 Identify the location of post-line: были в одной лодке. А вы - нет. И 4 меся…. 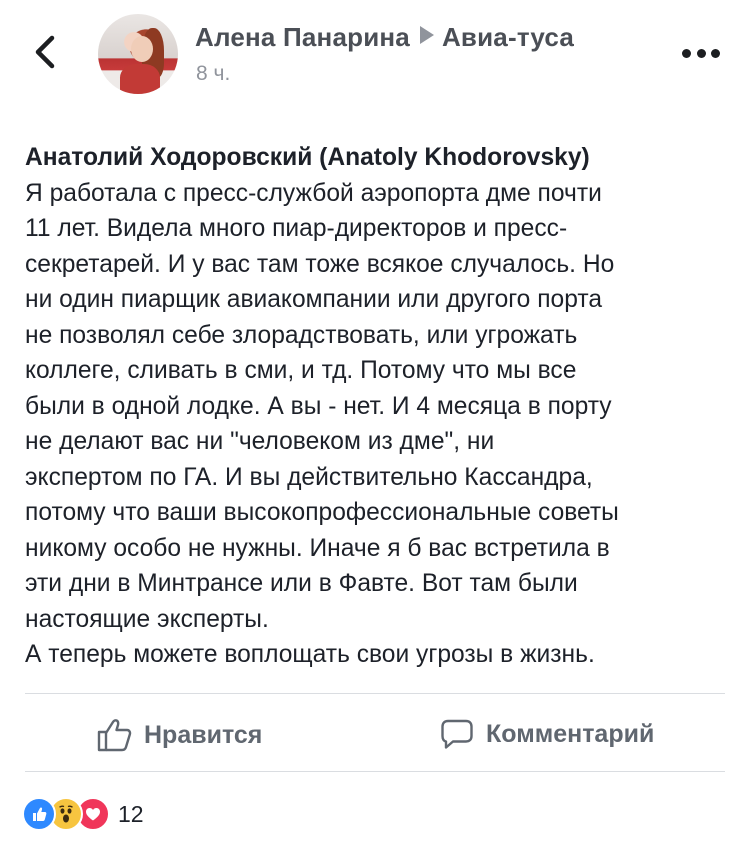
(318, 406).